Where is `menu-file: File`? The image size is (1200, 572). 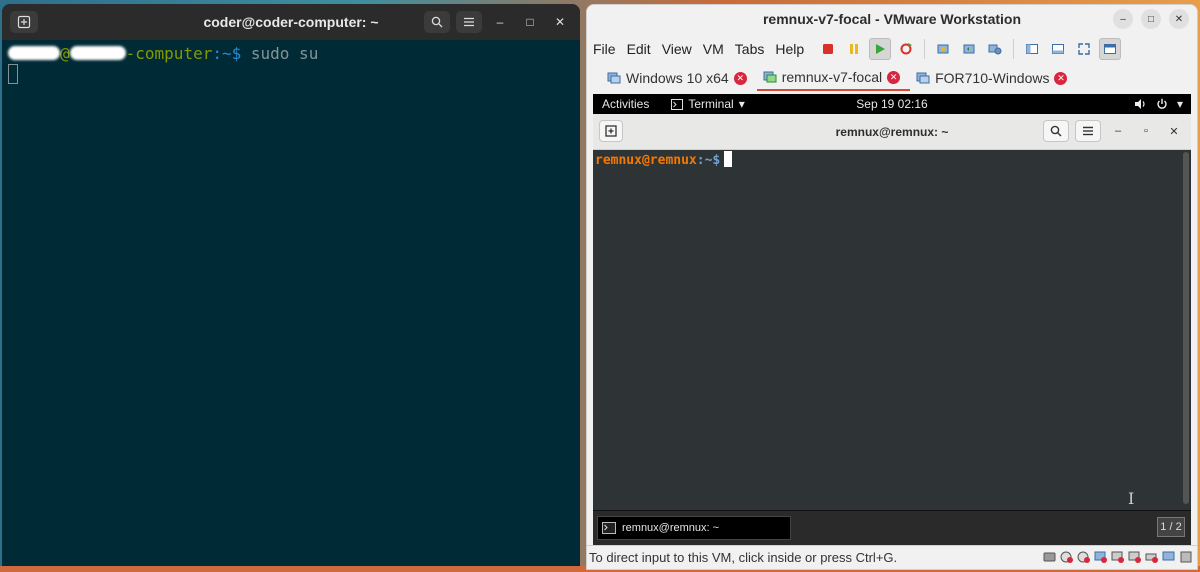 menu-file: File is located at coordinates (604, 49).